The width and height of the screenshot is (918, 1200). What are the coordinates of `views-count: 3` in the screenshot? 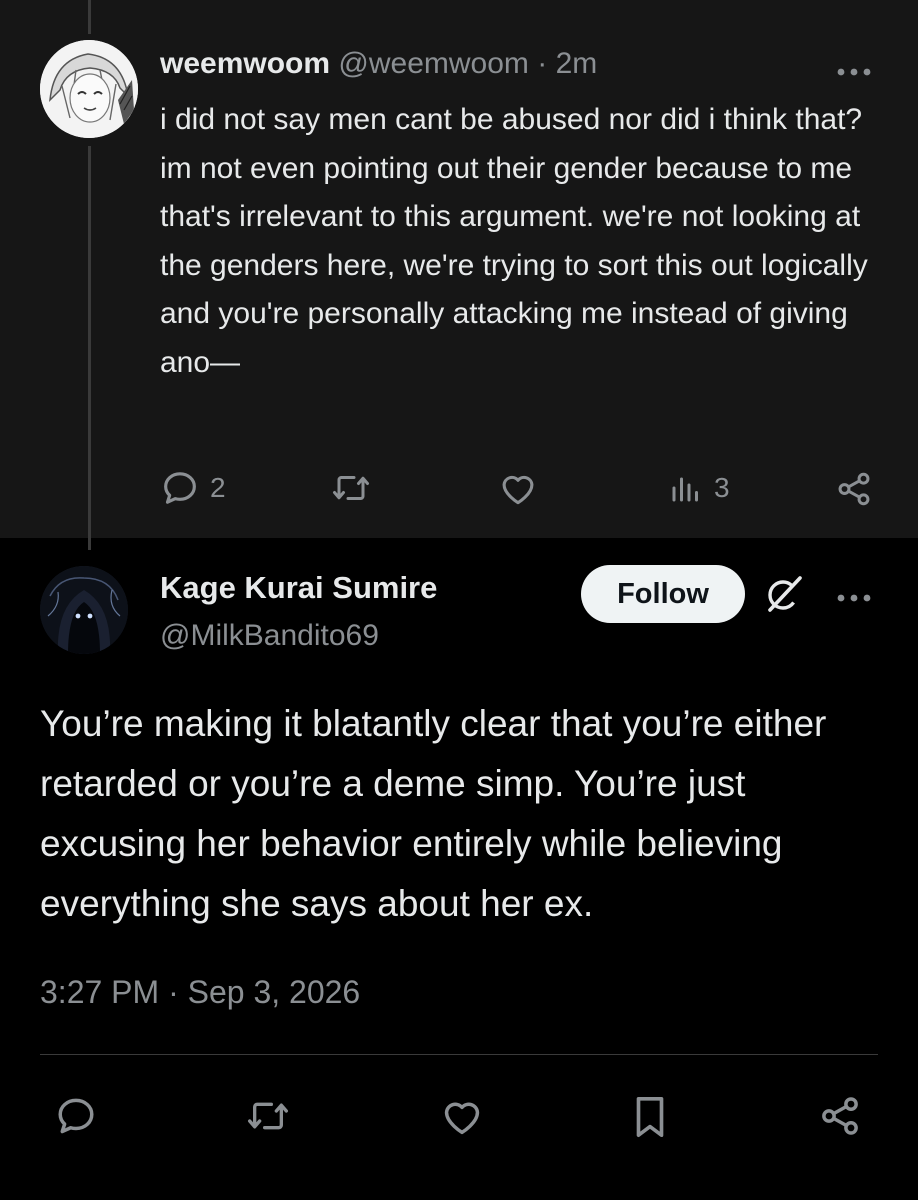 It's located at (722, 487).